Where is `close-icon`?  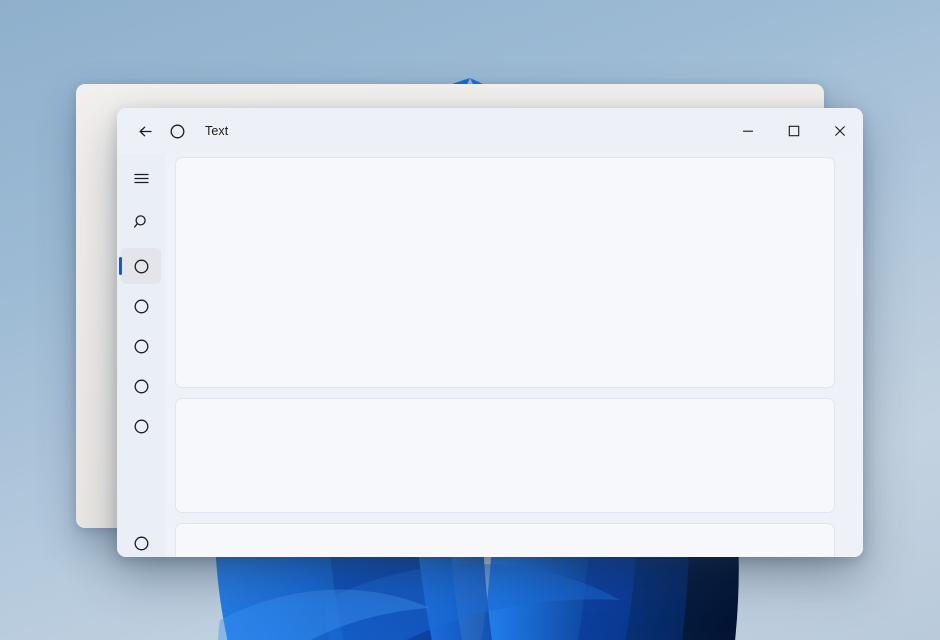
close-icon is located at coordinates (840, 131).